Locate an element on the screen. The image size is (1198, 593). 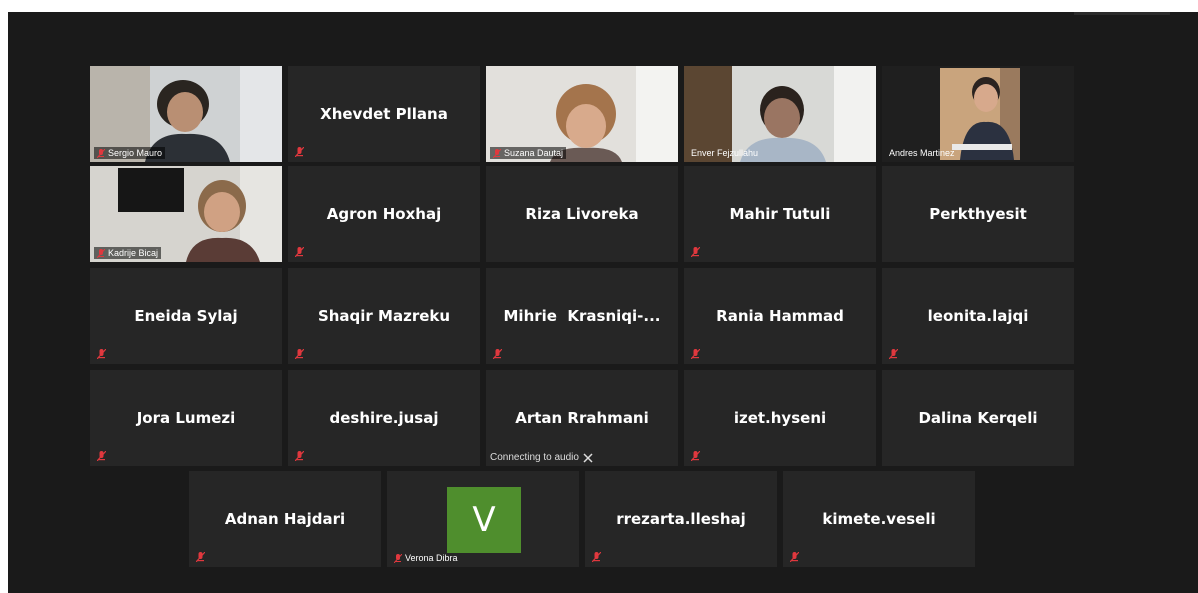
participant-tile-dalina-kerqeli: Dalina Kerqeli is located at coordinates (978, 418).